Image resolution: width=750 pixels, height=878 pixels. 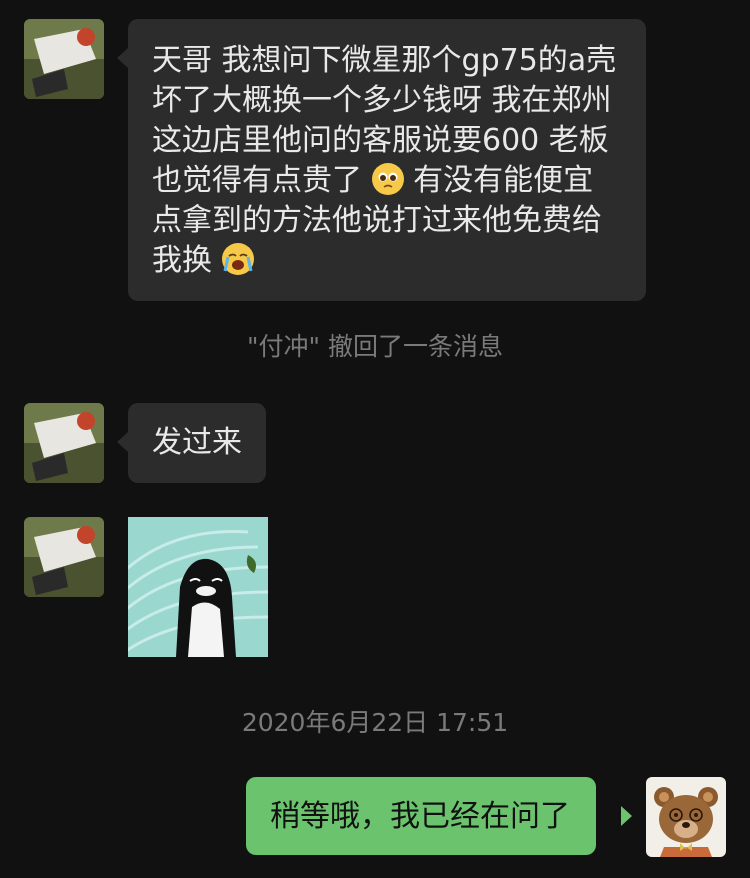 What do you see at coordinates (375, 722) in the screenshot?
I see `timestamp: 2020年6月22日 17:51` at bounding box center [375, 722].